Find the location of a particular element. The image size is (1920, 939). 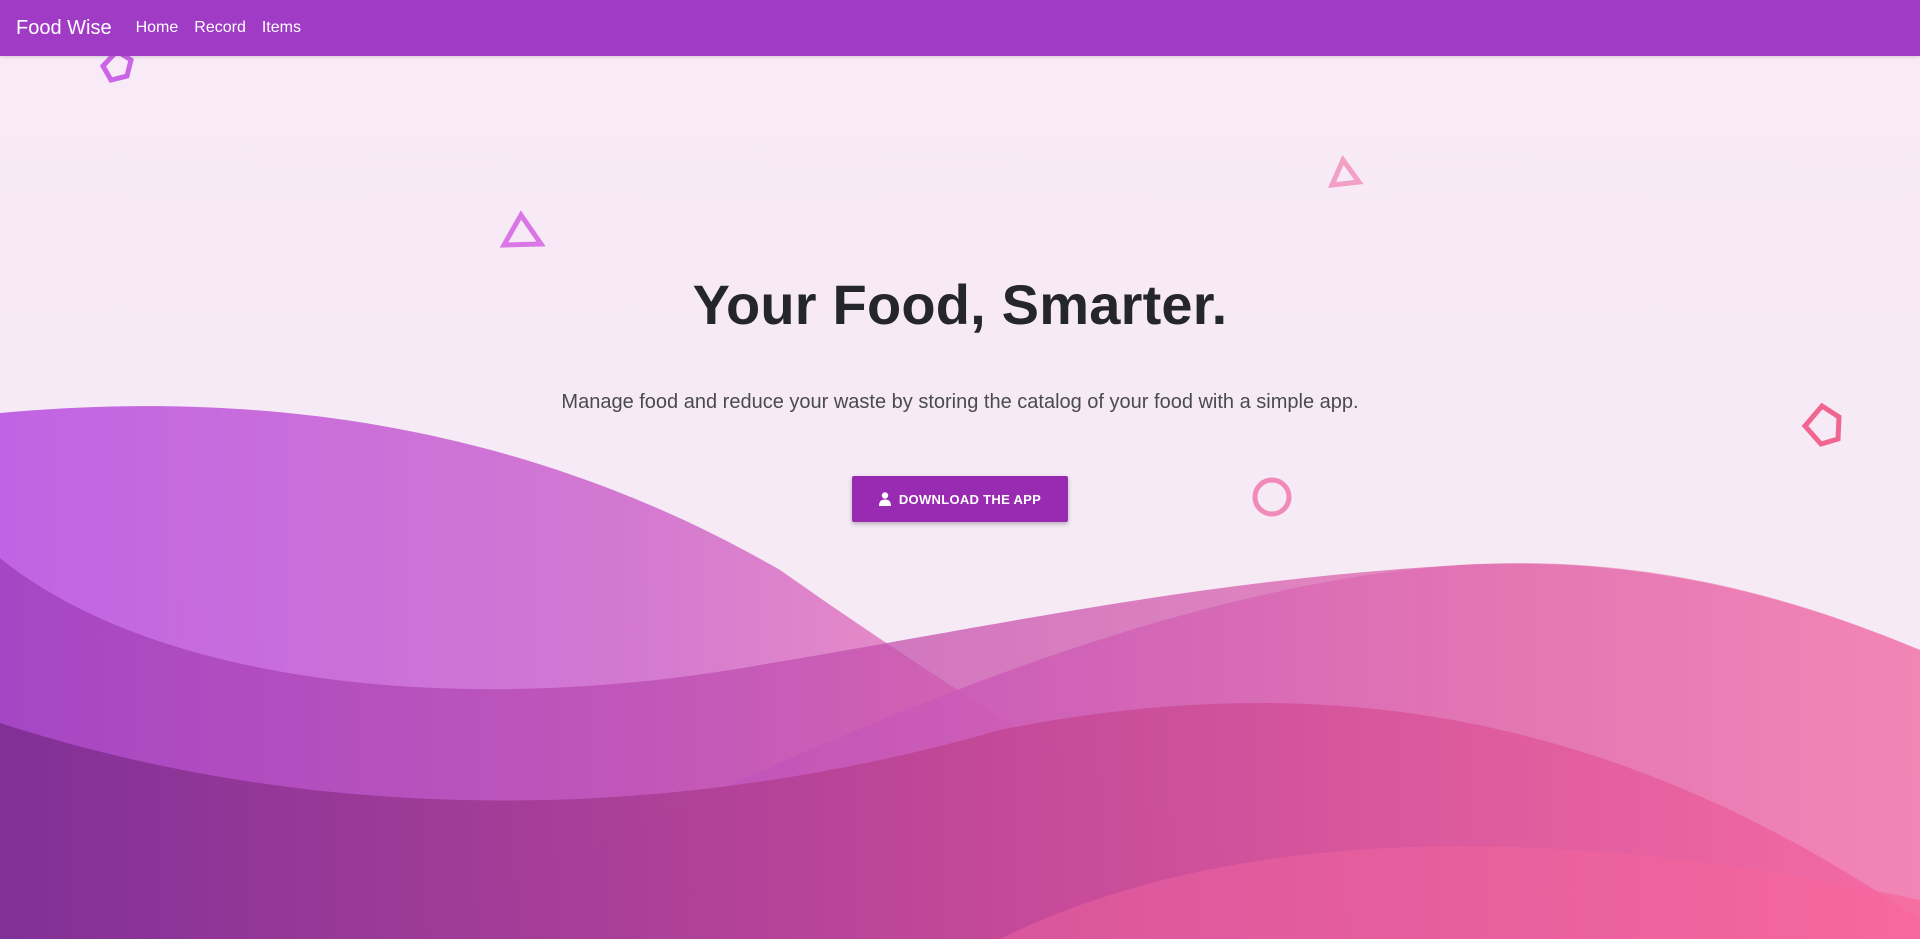

user-icon is located at coordinates (884, 499).